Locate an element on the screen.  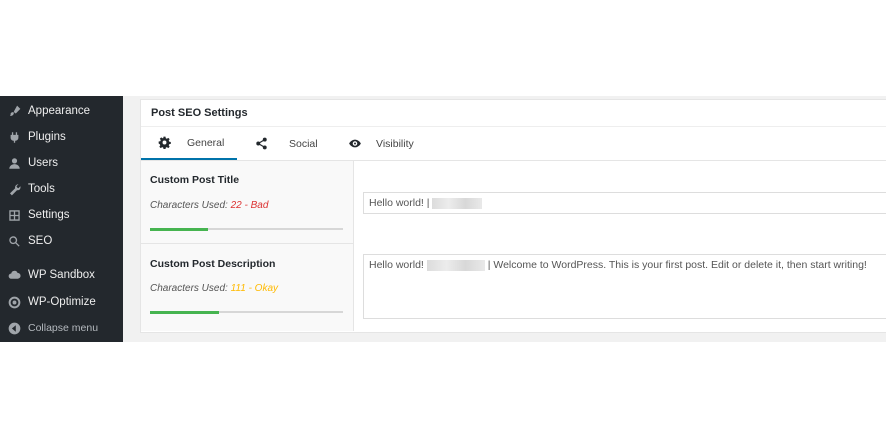
eye-icon is located at coordinates (355, 143).